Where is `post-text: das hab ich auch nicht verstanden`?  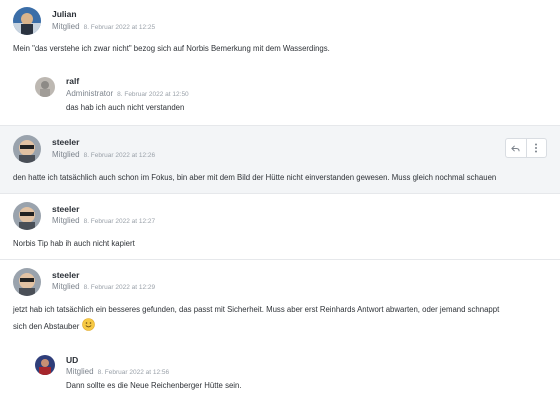 post-text: das hab ich auch nicht verstanden is located at coordinates (125, 107).